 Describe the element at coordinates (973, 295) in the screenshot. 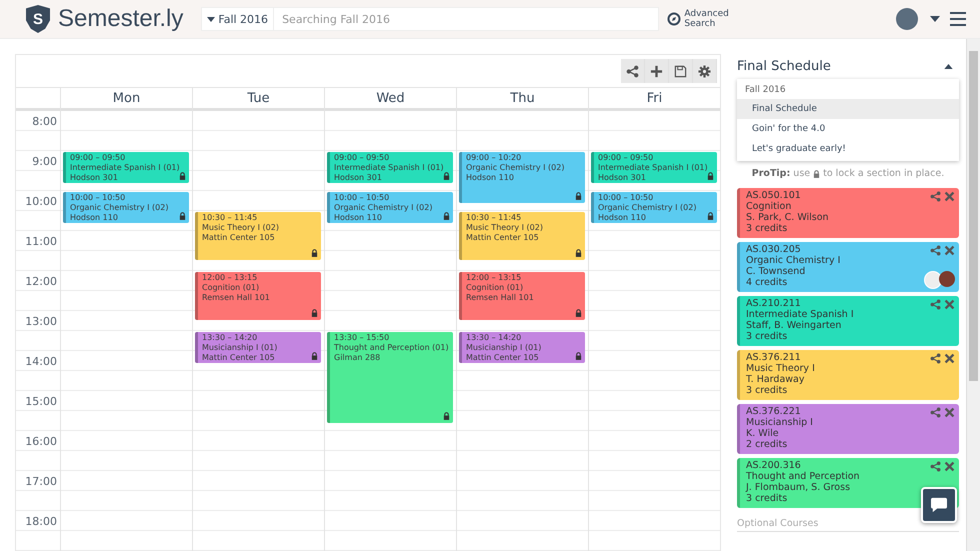

I see `scrollbar` at that location.